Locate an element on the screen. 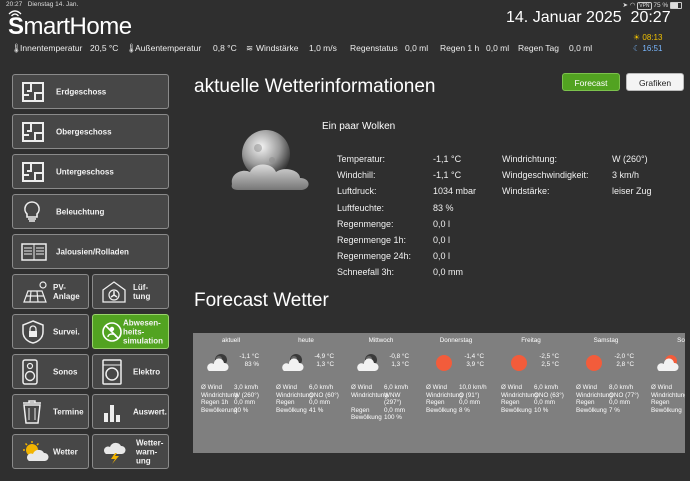  regentag-value: 0,0 ml is located at coordinates (581, 48).